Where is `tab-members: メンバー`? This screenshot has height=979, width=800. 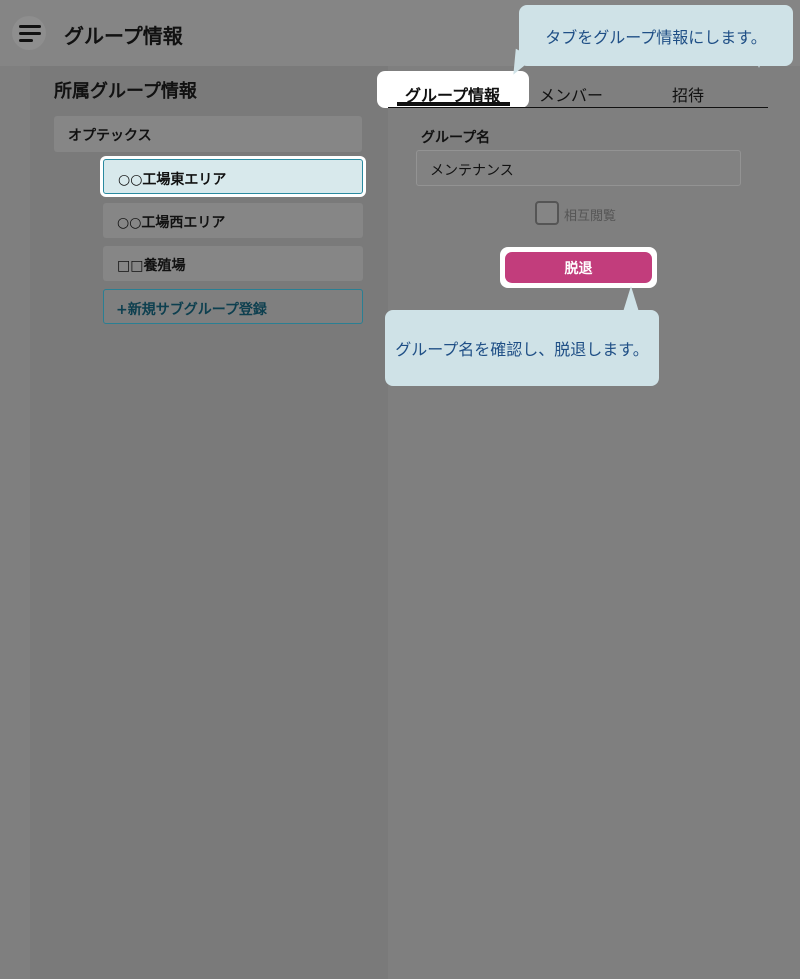 tab-members: メンバー is located at coordinates (571, 94).